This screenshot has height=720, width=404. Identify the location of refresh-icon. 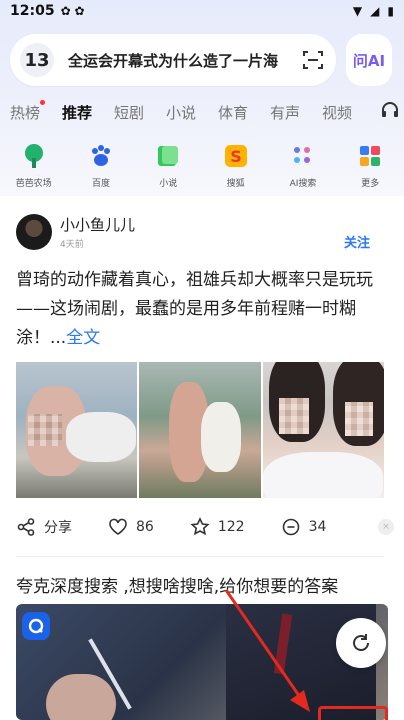
(361, 642).